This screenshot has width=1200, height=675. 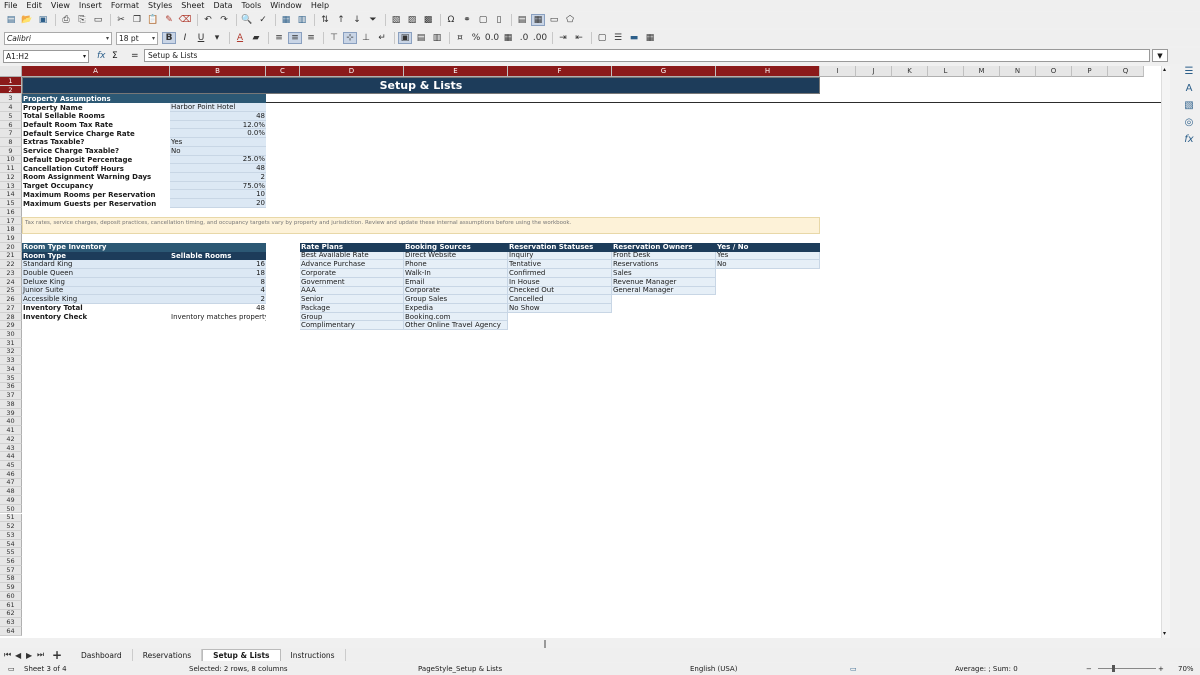 I want to click on hyperlink-icon: ⚭, so click(x=467, y=20).